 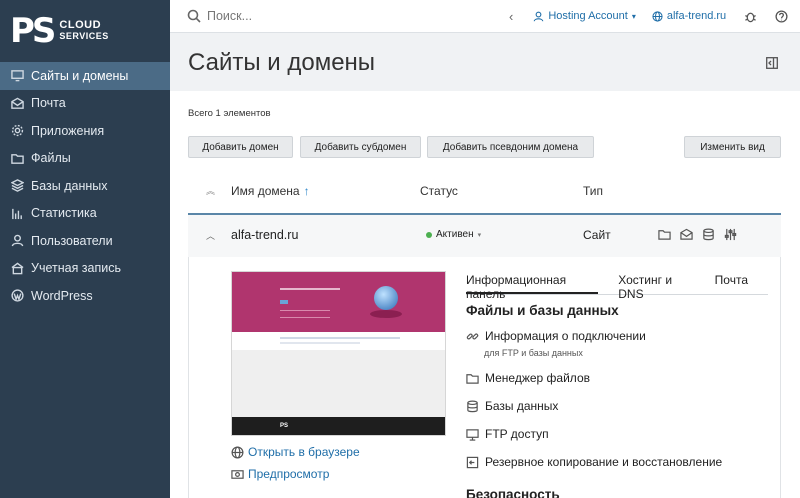 What do you see at coordinates (360, 147) in the screenshot?
I see `add-subdomain-button: Добавить субдомен` at bounding box center [360, 147].